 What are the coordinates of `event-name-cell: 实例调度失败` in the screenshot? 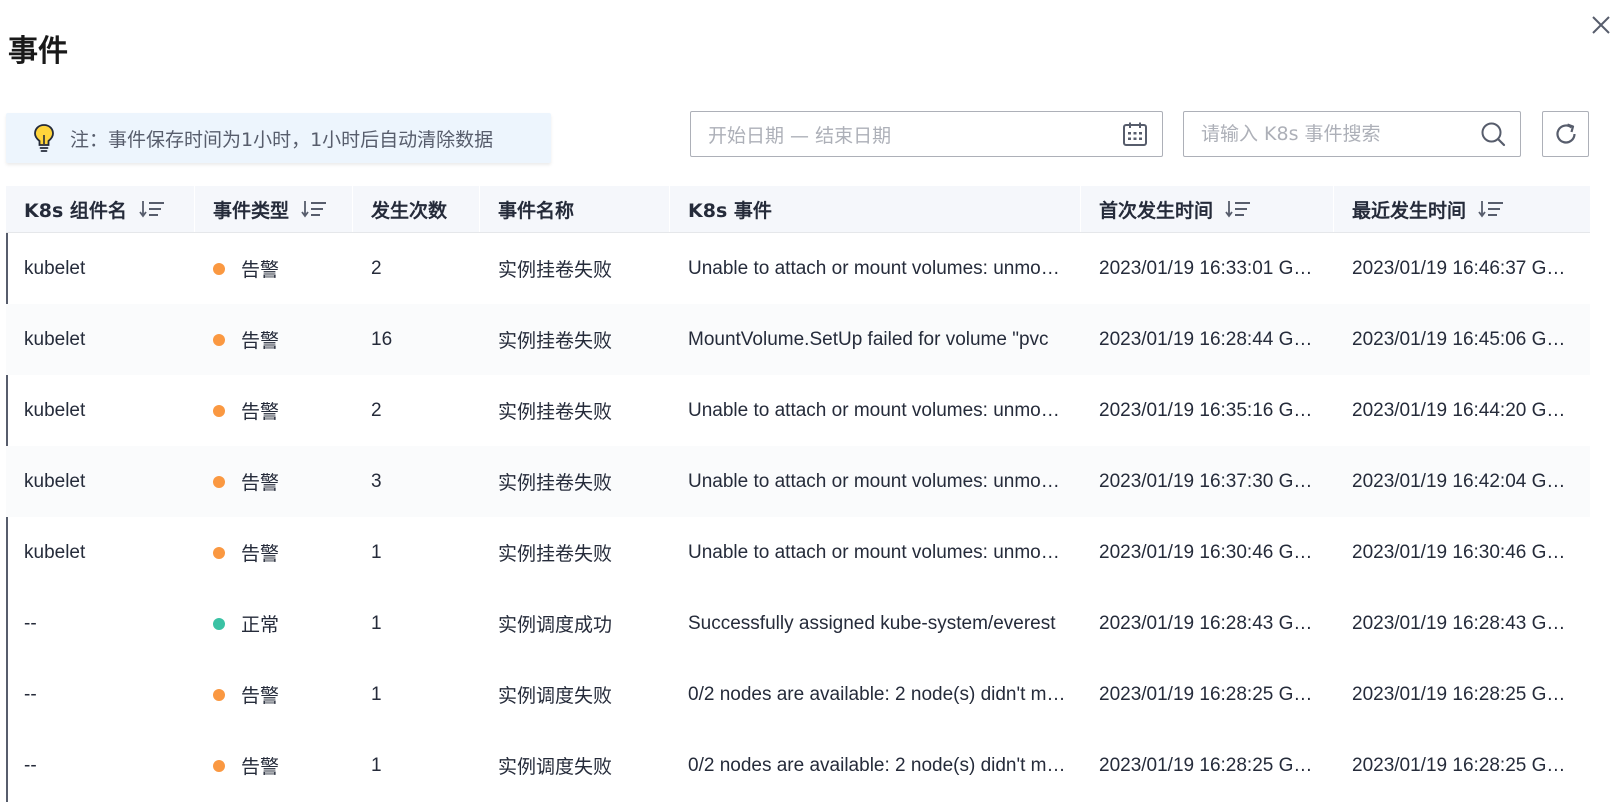 It's located at (575, 694).